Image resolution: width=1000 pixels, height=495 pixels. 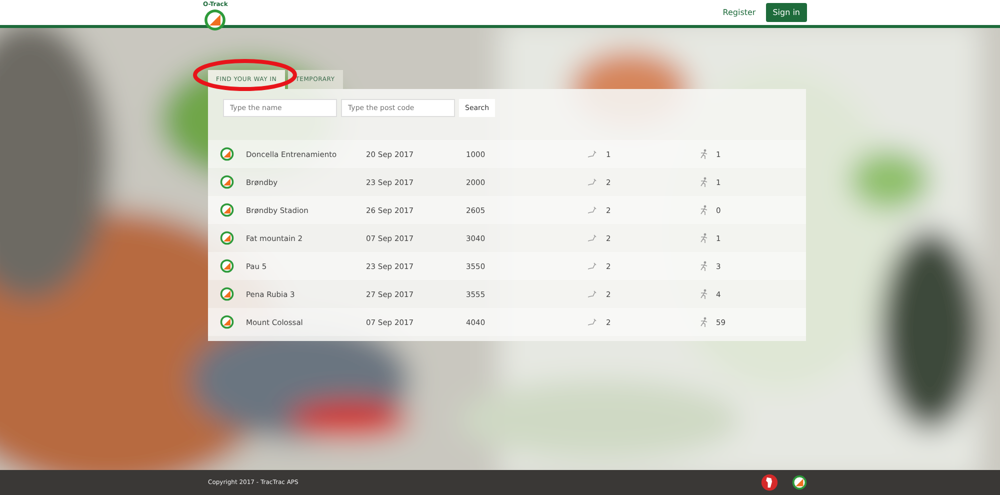 I want to click on register-link: Register, so click(x=739, y=12).